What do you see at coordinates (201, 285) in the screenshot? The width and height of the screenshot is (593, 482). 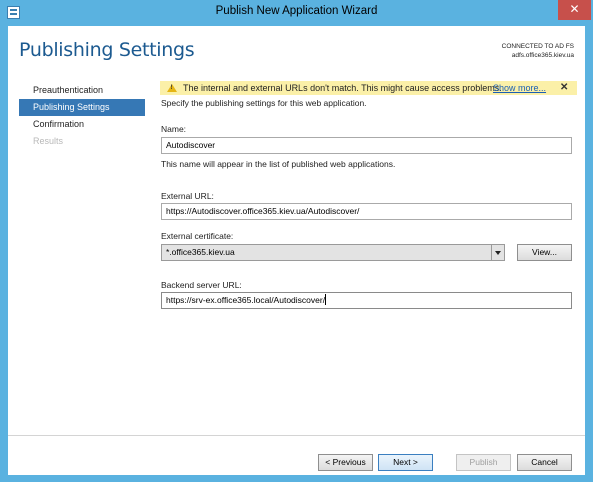 I see `backend-url-label: Backend server URL:` at bounding box center [201, 285].